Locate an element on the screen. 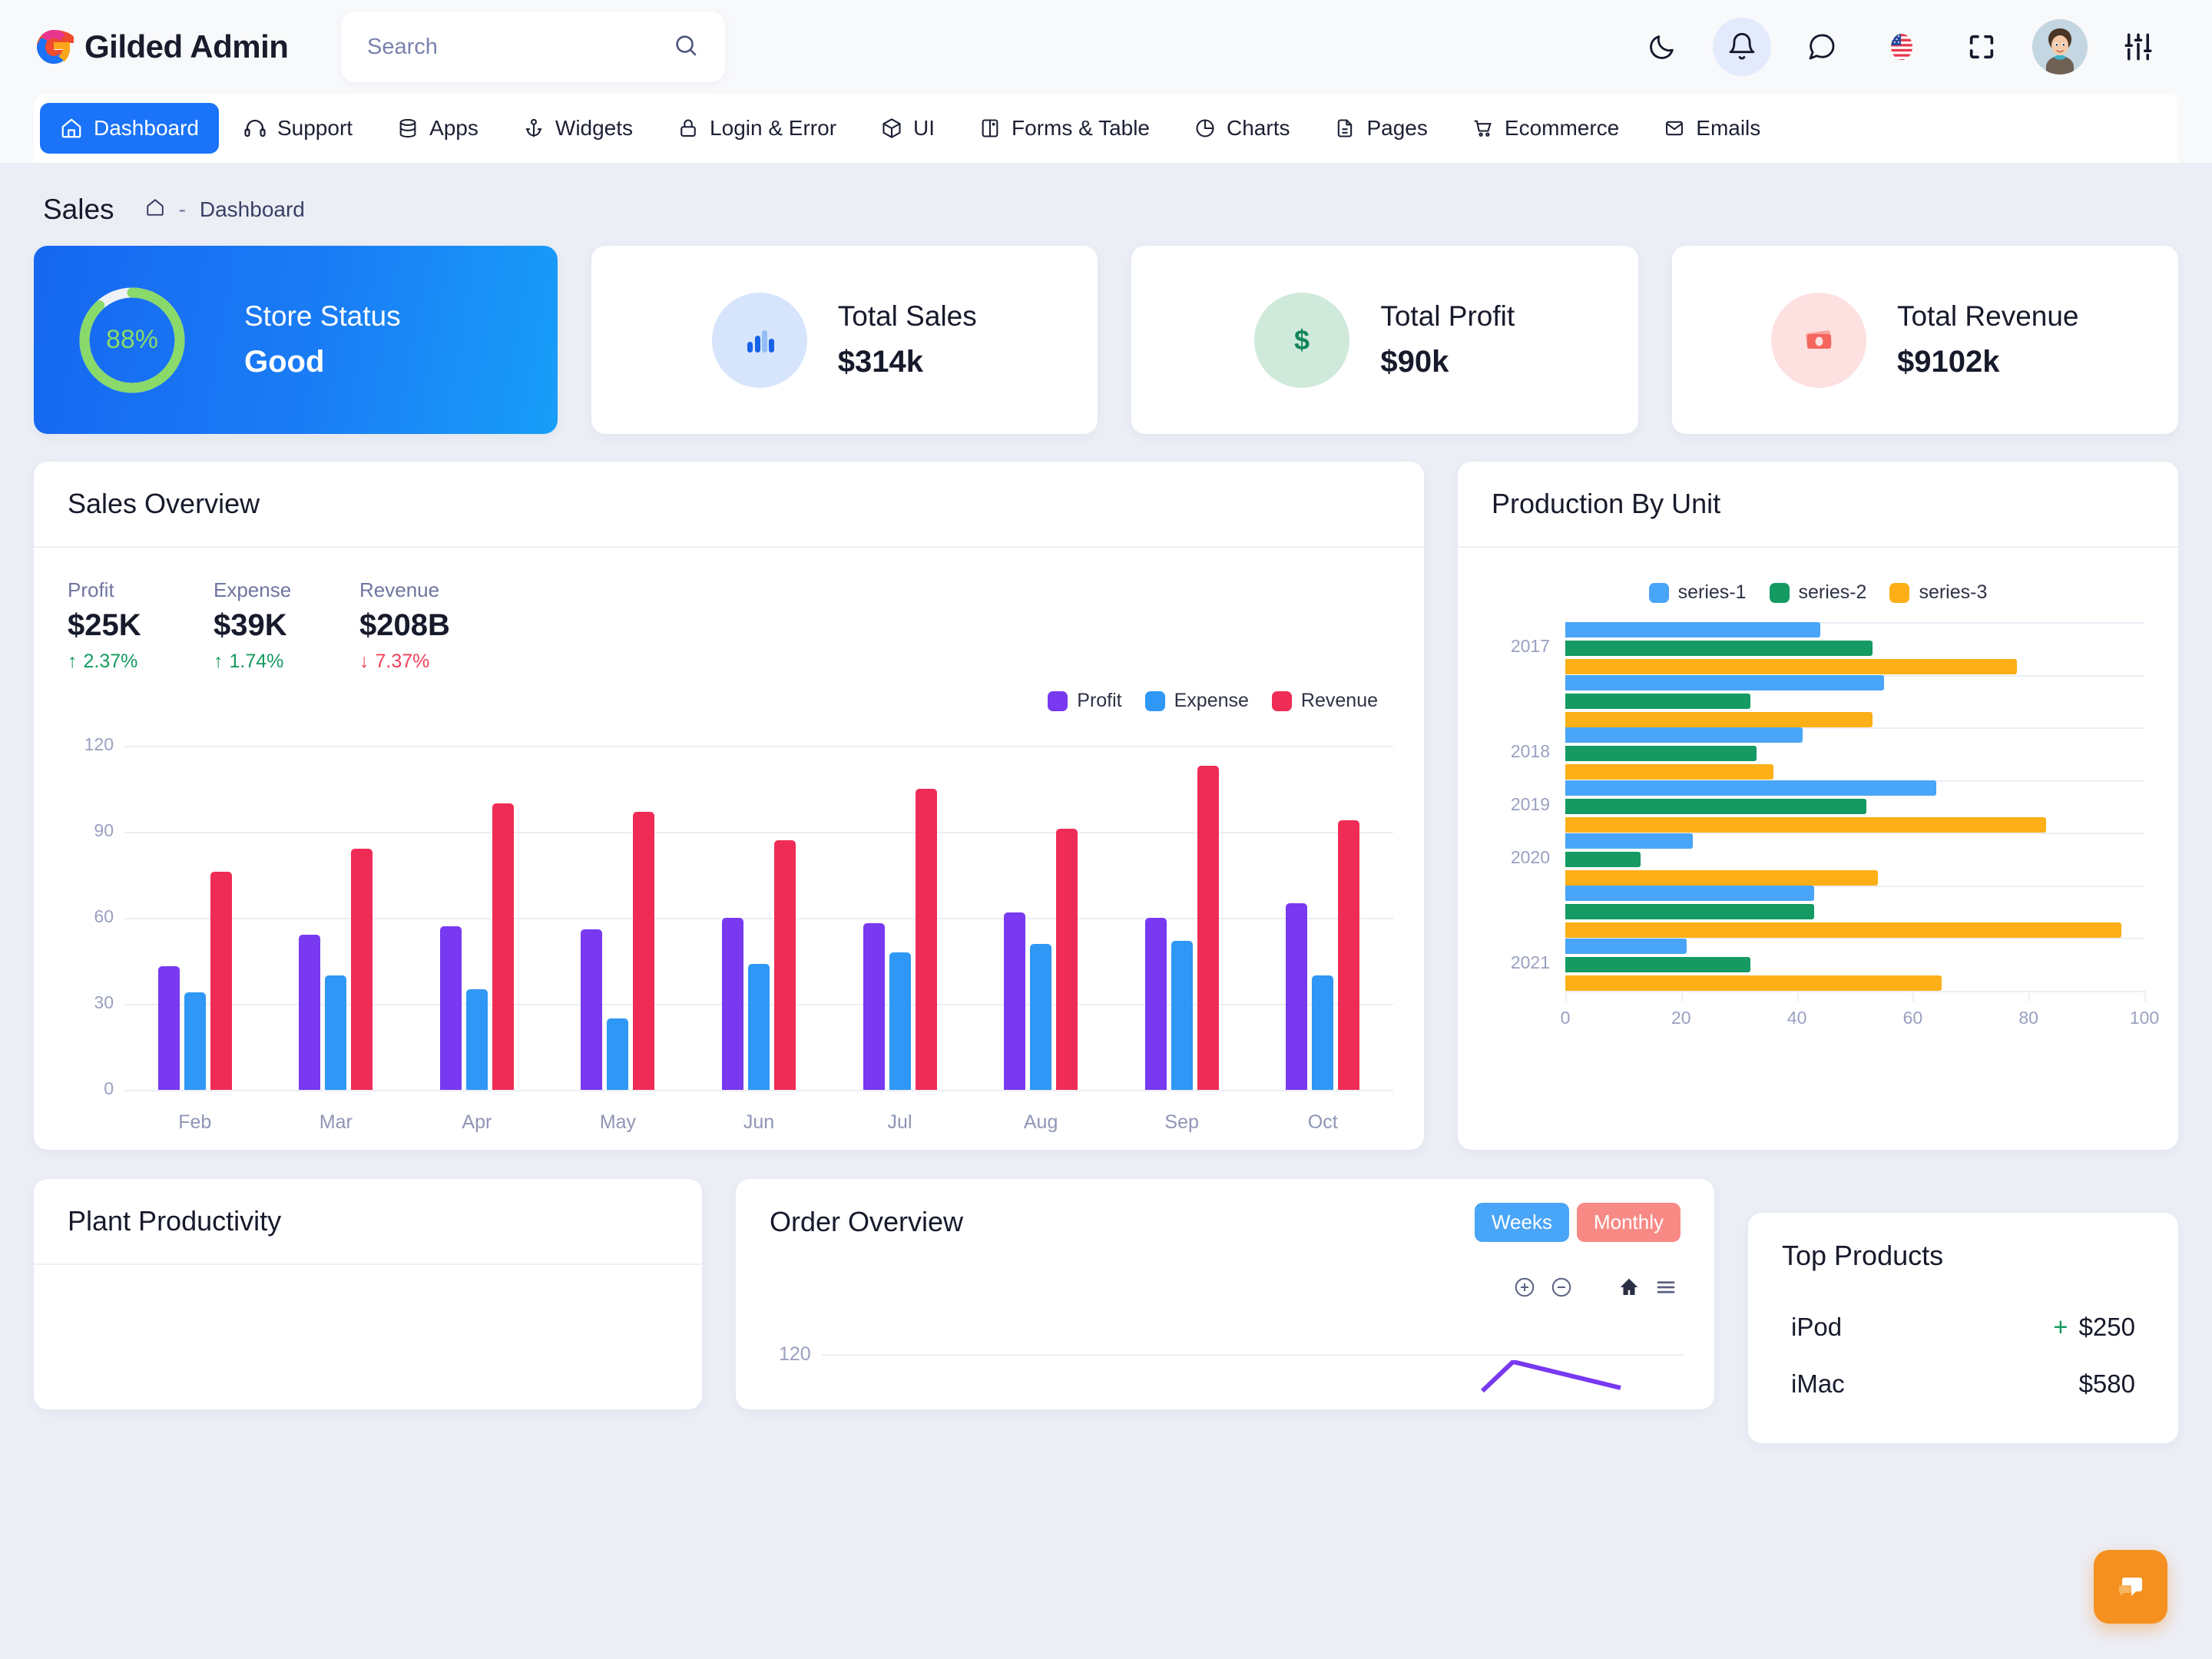 This screenshot has width=2212, height=1659. tab-weeks: Weeks is located at coordinates (1522, 1222).